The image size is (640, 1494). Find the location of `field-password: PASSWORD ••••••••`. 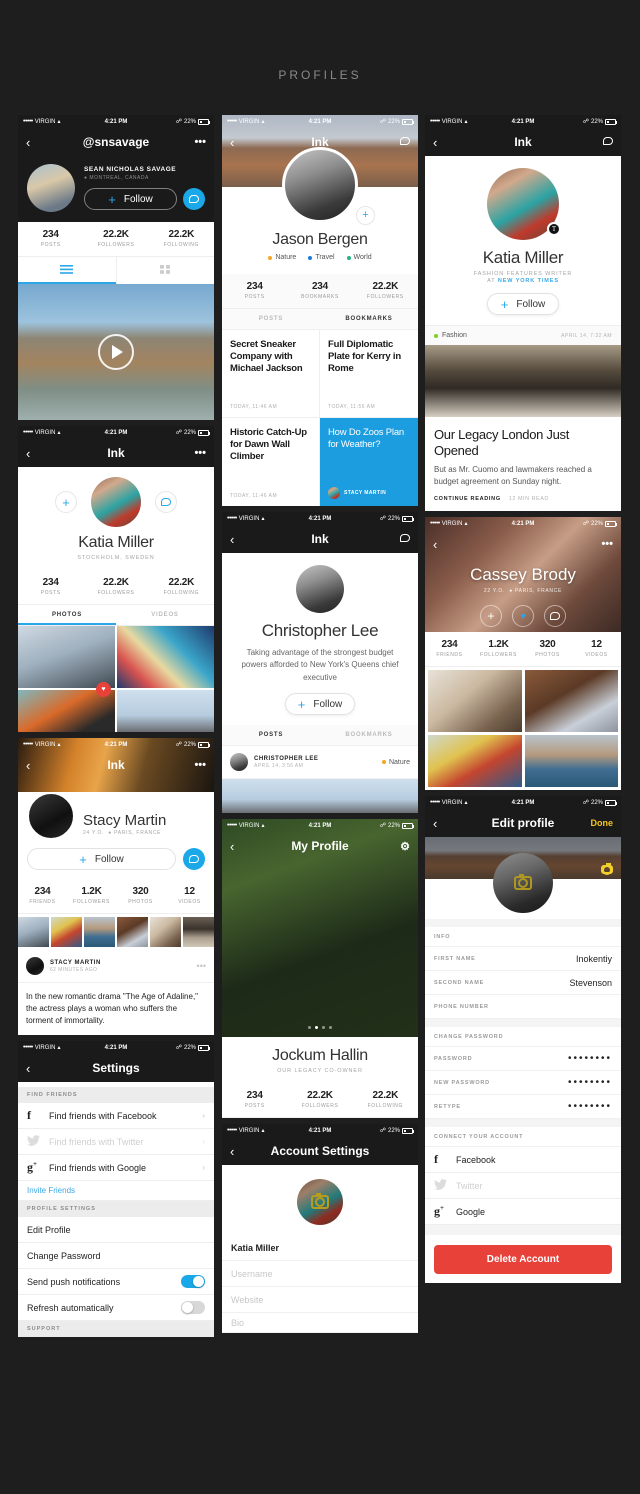

field-password: PASSWORD •••••••• is located at coordinates (523, 1059).